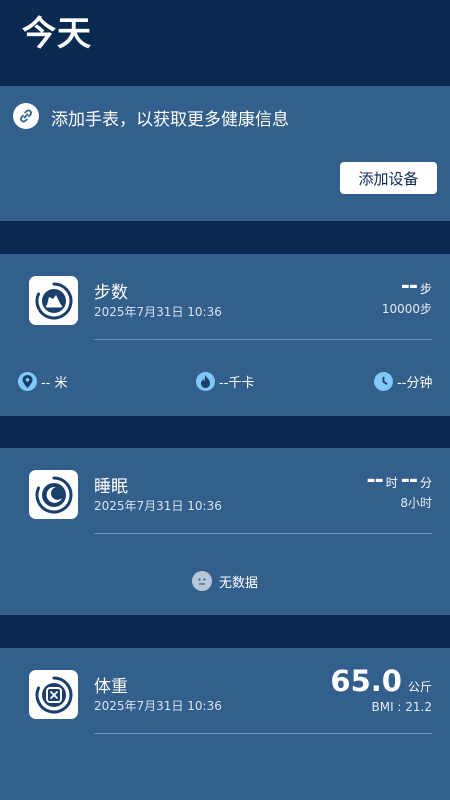  Describe the element at coordinates (409, 286) in the screenshot. I see `steps-value: --` at that location.